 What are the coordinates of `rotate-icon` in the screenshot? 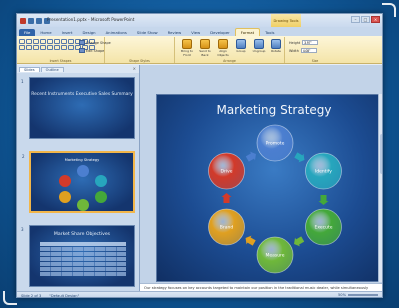 It's located at (276, 44).